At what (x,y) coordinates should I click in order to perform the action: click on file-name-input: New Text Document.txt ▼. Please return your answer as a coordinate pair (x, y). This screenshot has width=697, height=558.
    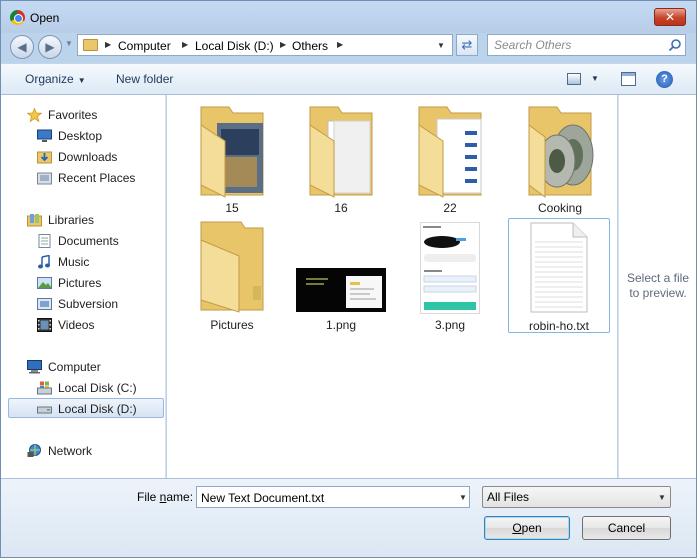
    Looking at the image, I should click on (333, 497).